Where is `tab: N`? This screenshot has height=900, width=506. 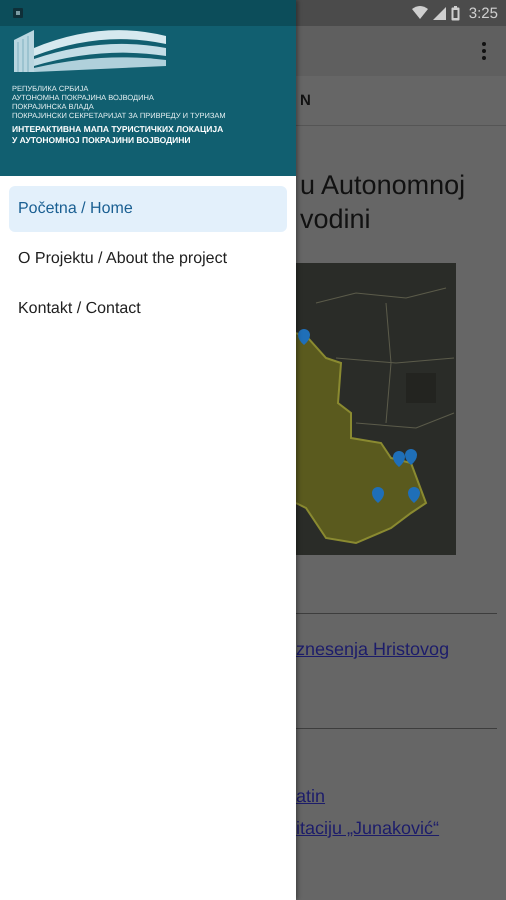
tab: N is located at coordinates (305, 100).